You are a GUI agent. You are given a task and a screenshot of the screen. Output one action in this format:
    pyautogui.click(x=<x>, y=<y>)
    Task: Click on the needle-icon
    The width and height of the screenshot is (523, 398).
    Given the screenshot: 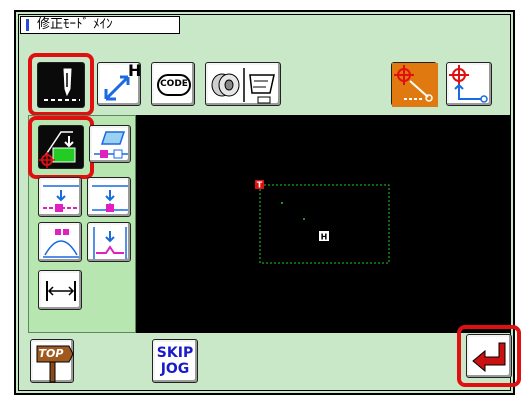 What is the action you would take?
    pyautogui.click(x=62, y=84)
    